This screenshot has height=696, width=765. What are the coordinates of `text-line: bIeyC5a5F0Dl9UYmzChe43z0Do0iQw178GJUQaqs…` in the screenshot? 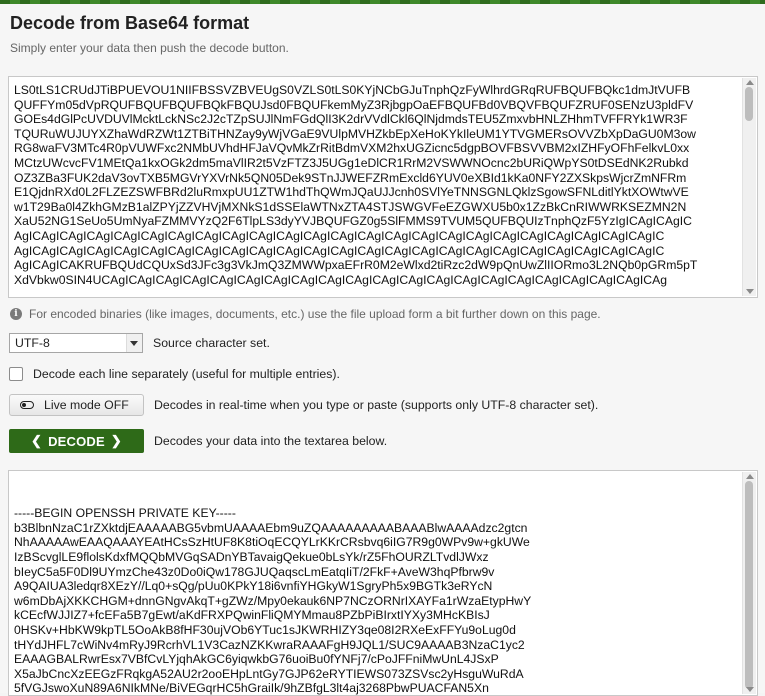 It's located at (373, 572).